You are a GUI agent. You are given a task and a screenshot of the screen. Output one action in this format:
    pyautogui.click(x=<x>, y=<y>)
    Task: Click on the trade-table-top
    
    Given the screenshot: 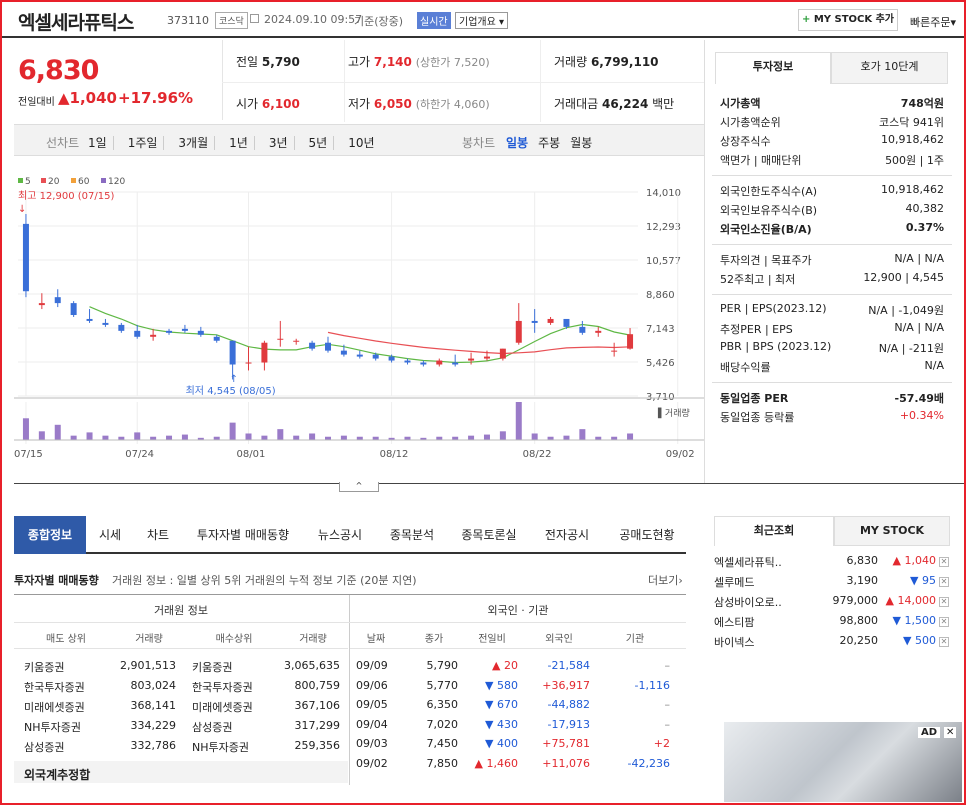 What is the action you would take?
    pyautogui.click(x=350, y=594)
    